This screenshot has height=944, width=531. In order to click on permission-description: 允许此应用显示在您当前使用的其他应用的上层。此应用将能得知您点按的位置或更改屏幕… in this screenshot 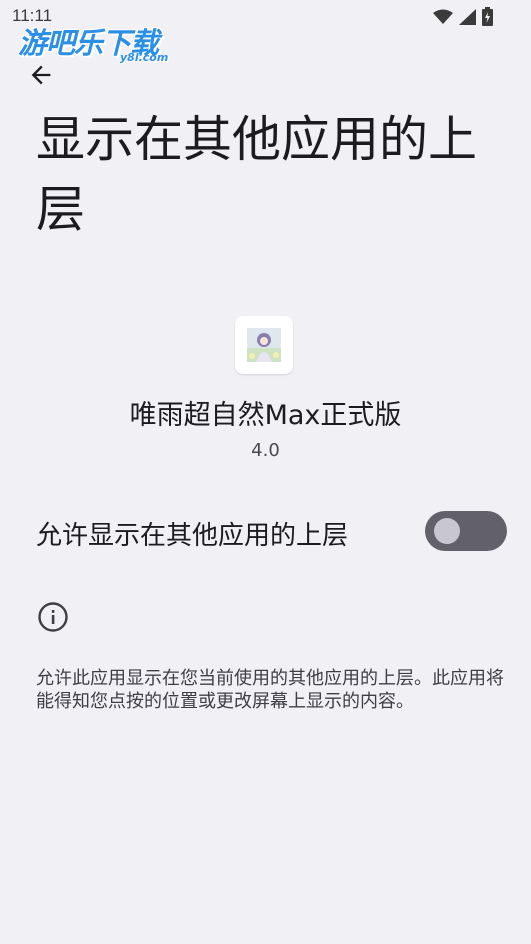, I will do `click(270, 690)`.